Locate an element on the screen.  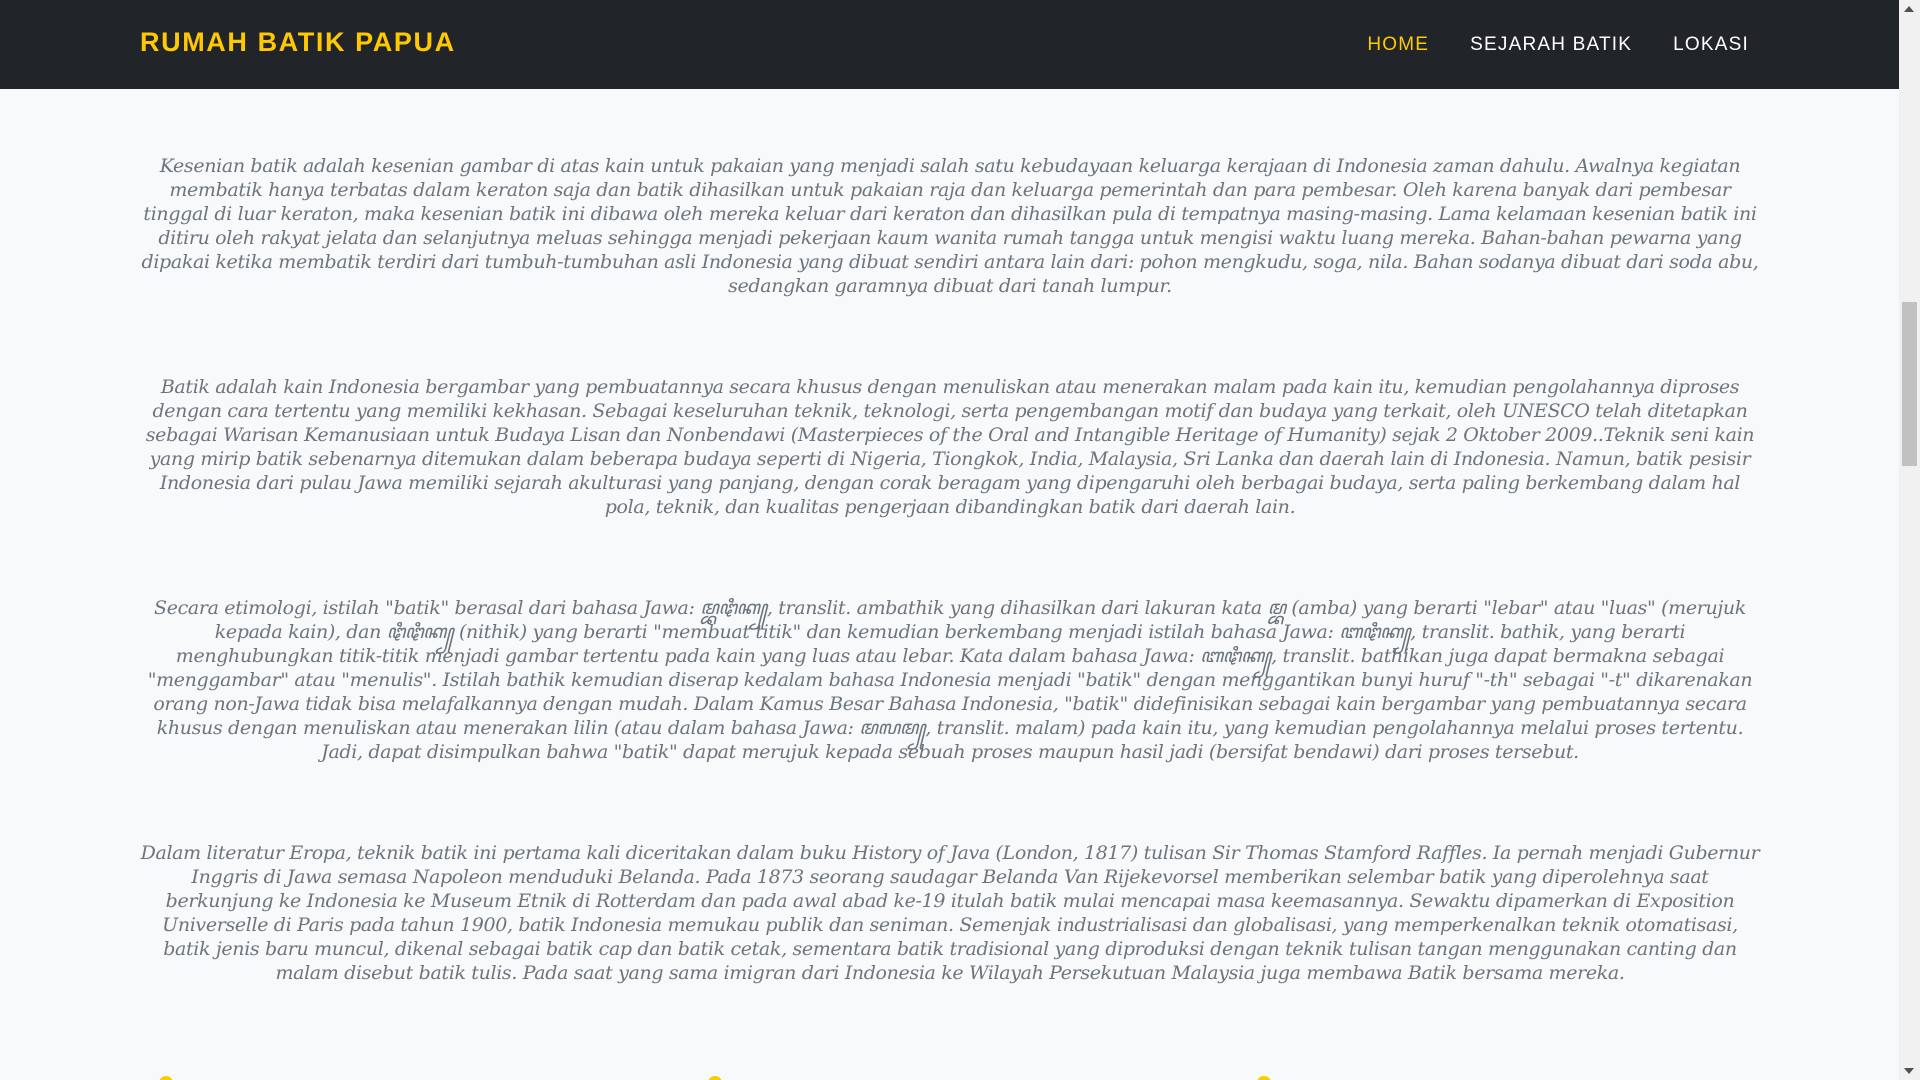
brand-logo: RUMAH BATIK PAPUA is located at coordinates (298, 42).